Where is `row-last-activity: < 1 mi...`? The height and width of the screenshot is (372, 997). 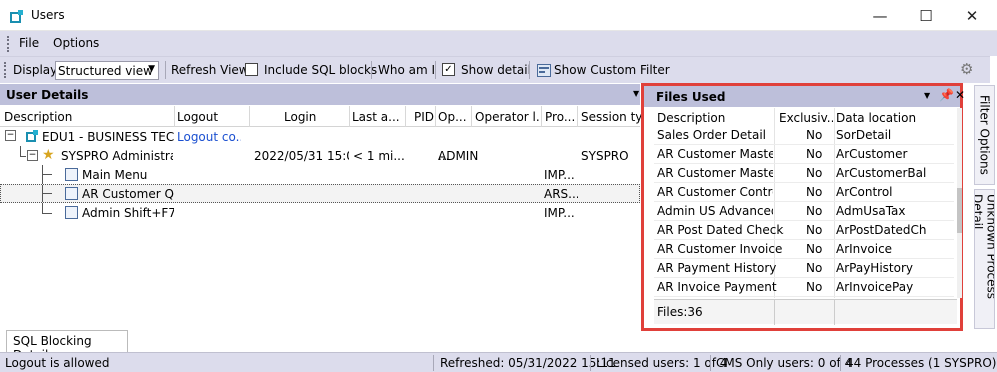
row-last-activity: < 1 mi... is located at coordinates (379, 156).